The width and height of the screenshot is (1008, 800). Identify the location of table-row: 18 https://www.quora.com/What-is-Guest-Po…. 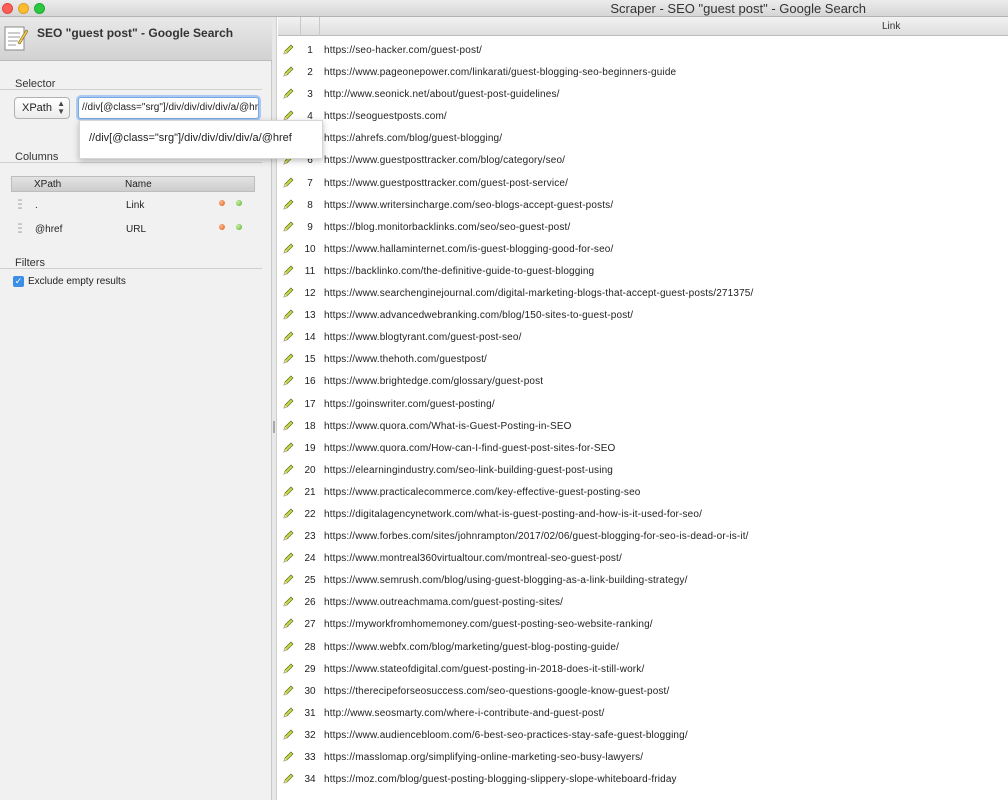
(643, 428).